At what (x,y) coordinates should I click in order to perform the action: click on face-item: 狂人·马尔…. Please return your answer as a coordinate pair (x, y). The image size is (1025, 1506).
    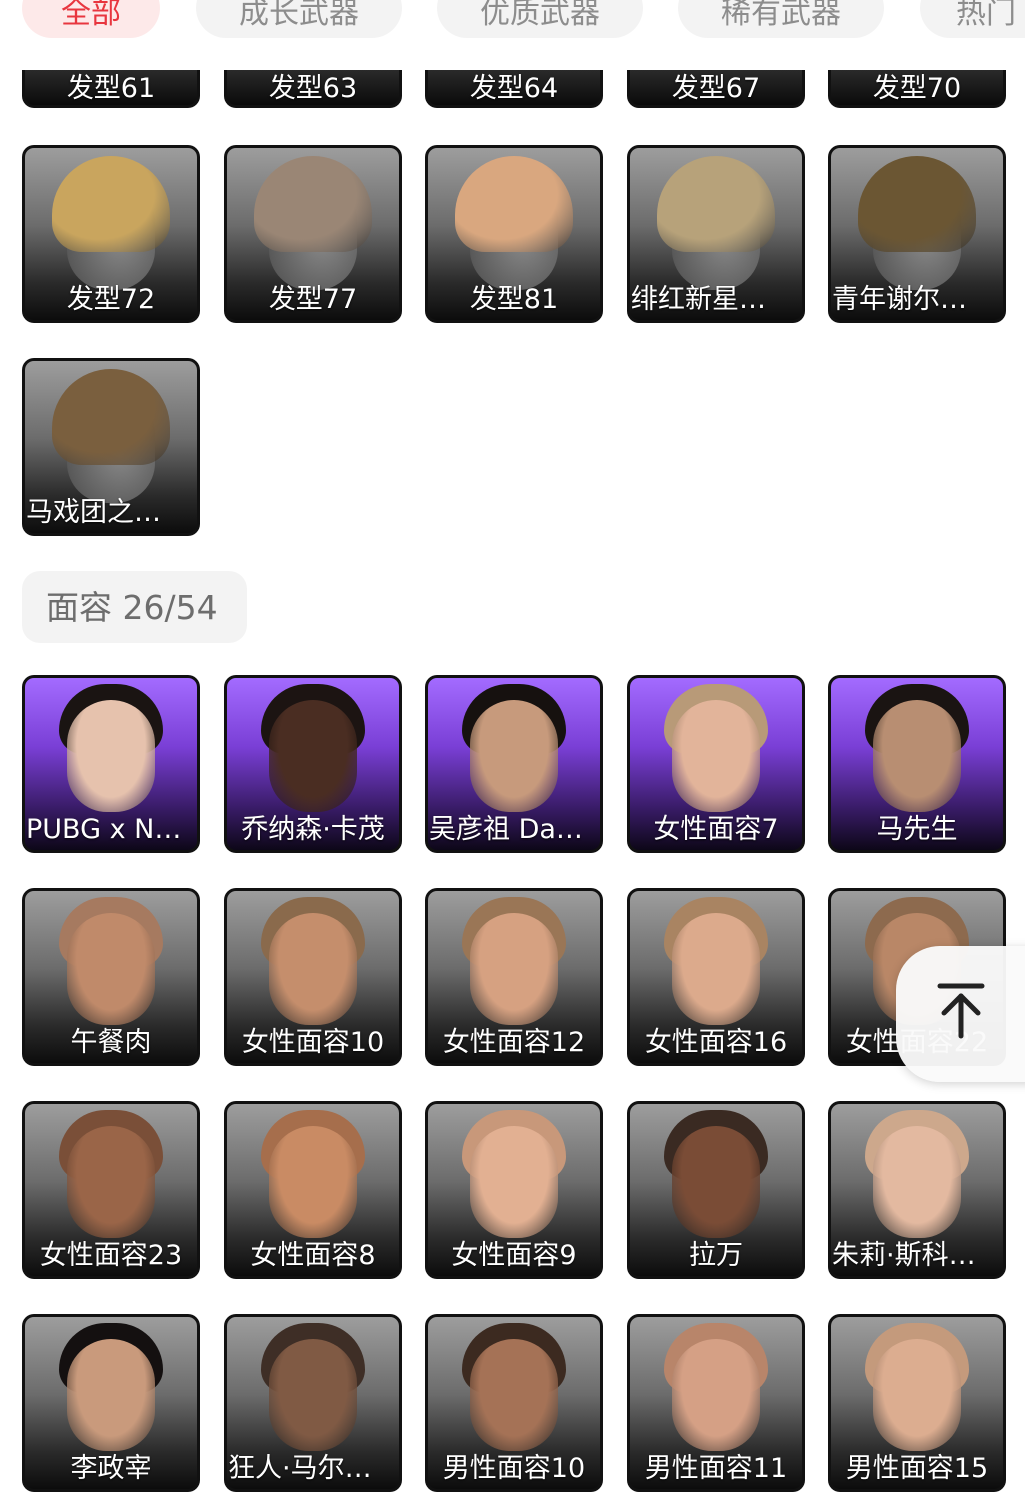
    Looking at the image, I should click on (313, 1403).